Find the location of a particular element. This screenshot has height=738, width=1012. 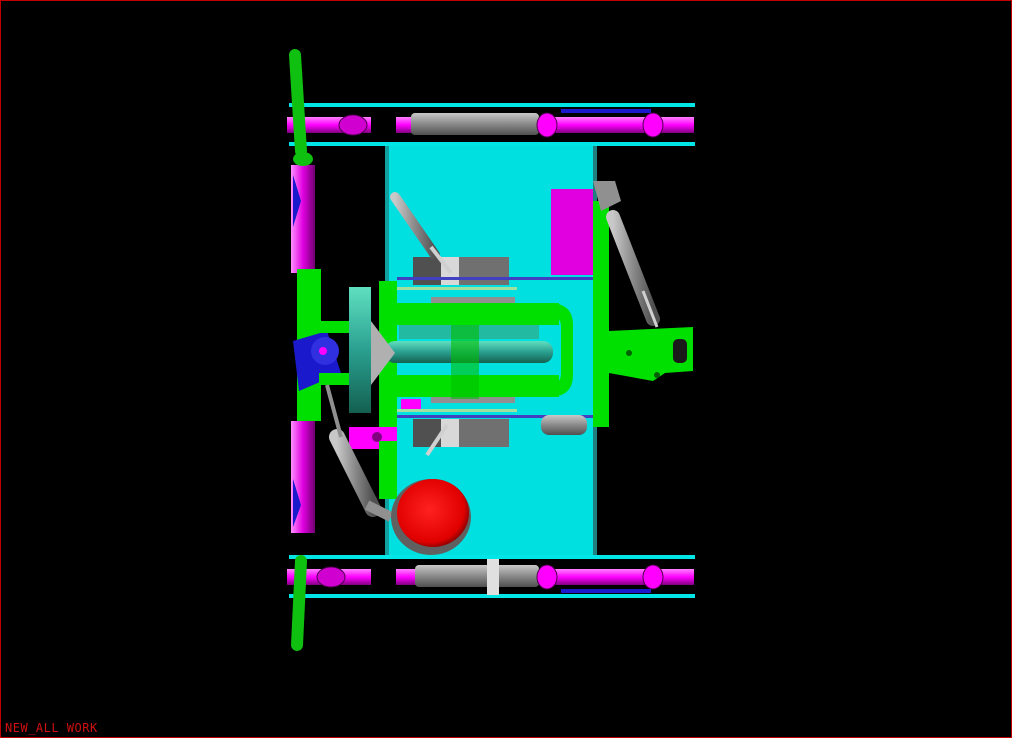

gearbox-side-tube is located at coordinates (360, 350).